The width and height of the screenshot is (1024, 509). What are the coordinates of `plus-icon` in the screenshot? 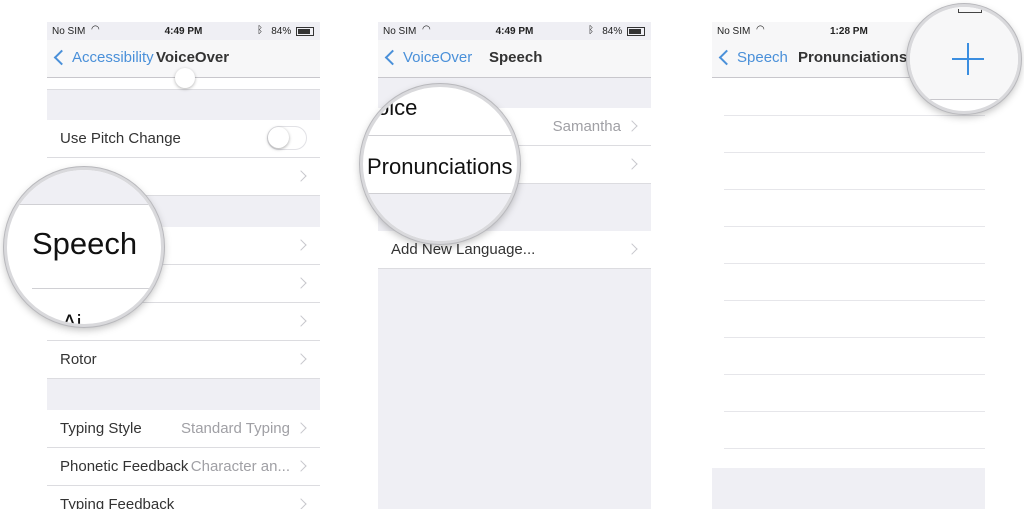 It's located at (968, 59).